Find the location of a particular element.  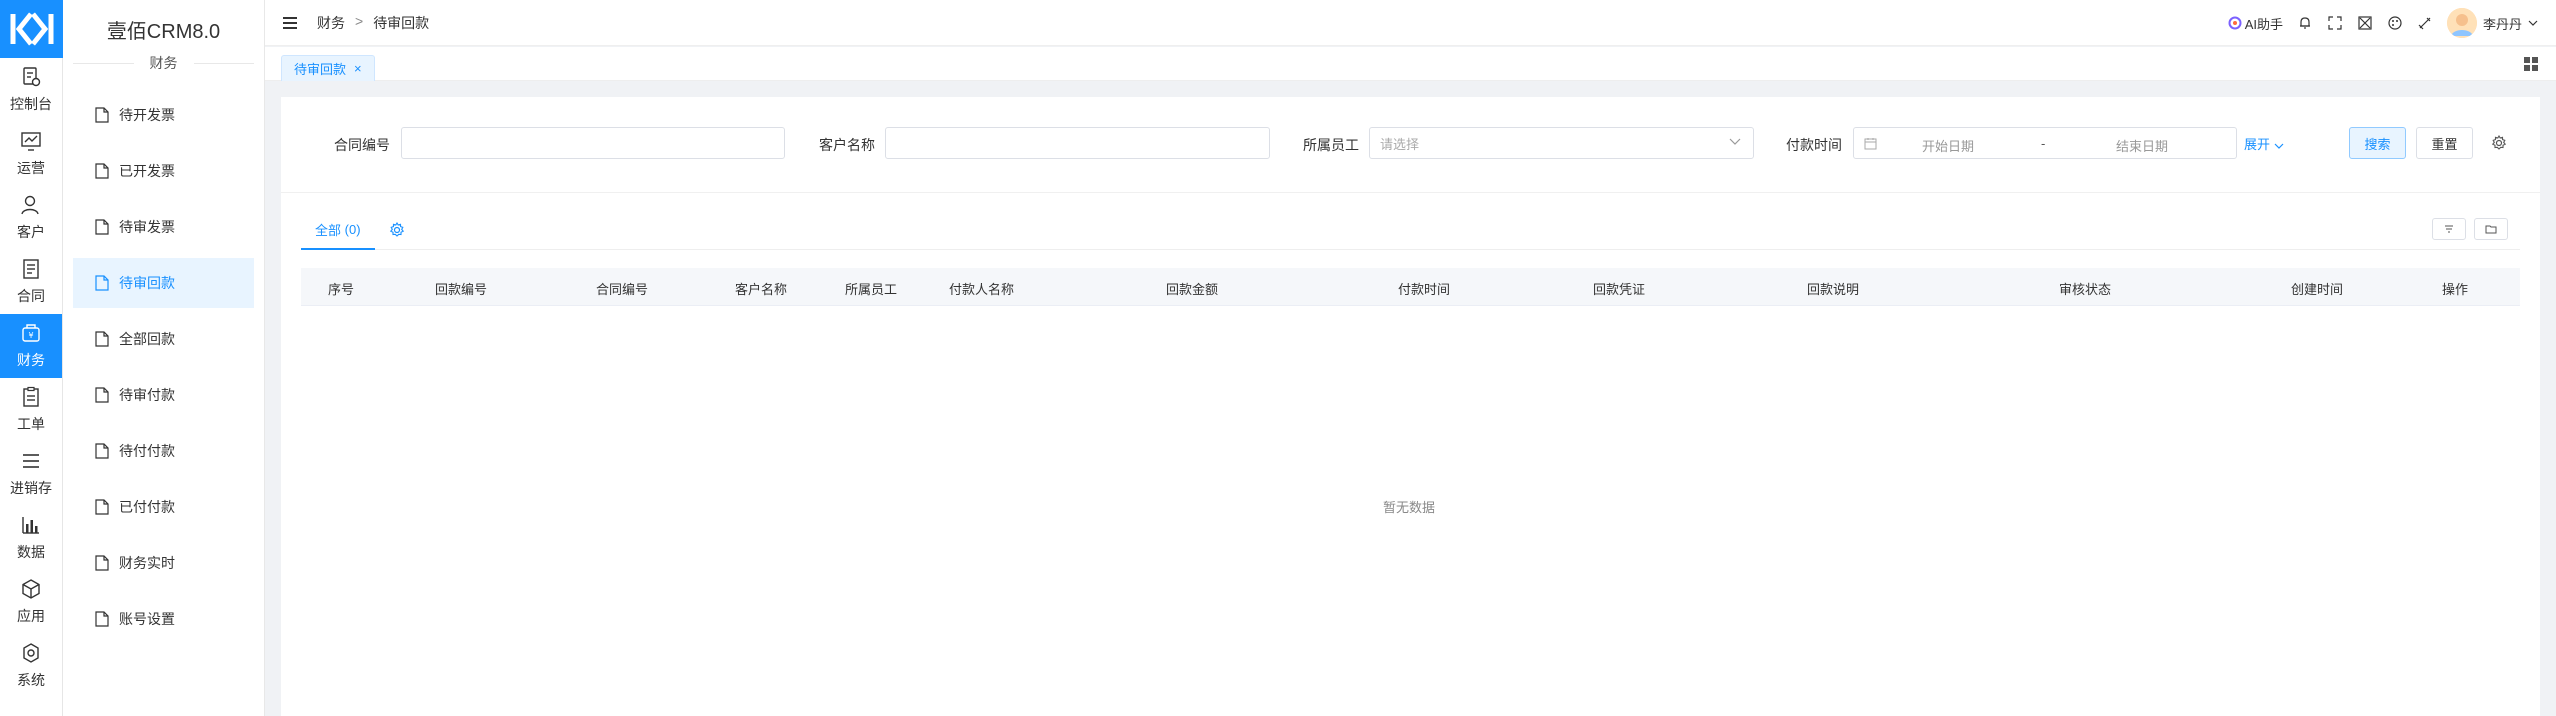

pay-time-range: 开始日期 - 结束日期 is located at coordinates (2045, 143).